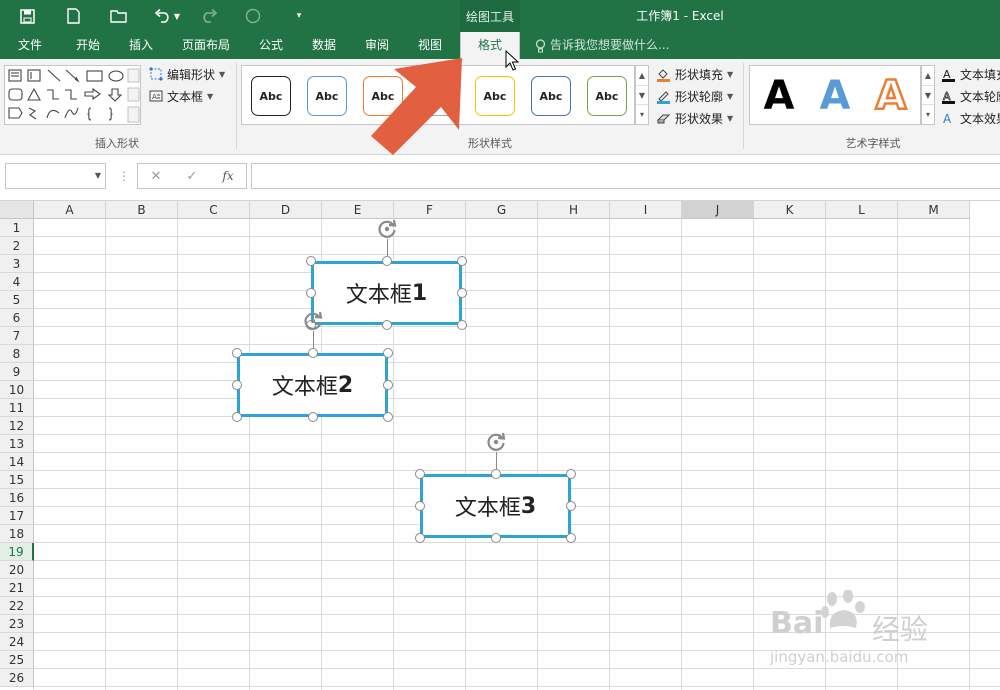 Image resolution: width=1000 pixels, height=690 pixels. I want to click on customize-qat-icon: ▾, so click(299, 16).